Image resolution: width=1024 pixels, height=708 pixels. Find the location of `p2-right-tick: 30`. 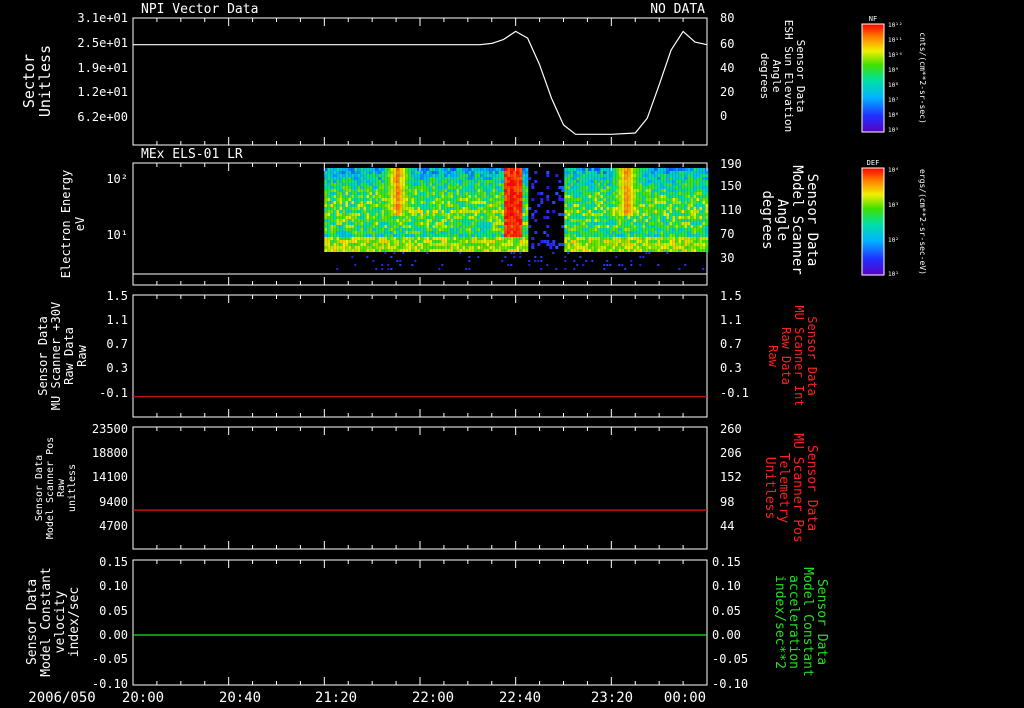

p2-right-tick: 30 is located at coordinates (727, 258).